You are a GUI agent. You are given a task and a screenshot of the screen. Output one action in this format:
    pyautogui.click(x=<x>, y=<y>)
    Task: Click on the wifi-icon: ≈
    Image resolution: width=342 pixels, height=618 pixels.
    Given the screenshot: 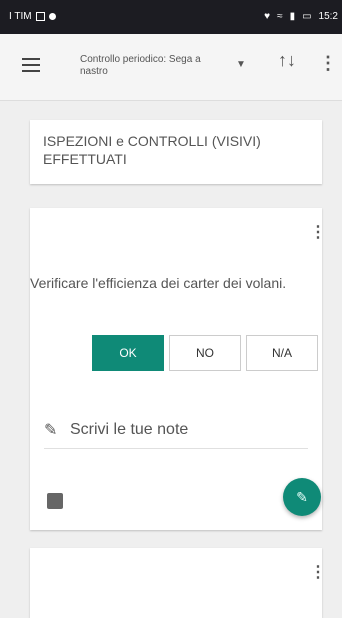 What is the action you would take?
    pyautogui.click(x=280, y=16)
    